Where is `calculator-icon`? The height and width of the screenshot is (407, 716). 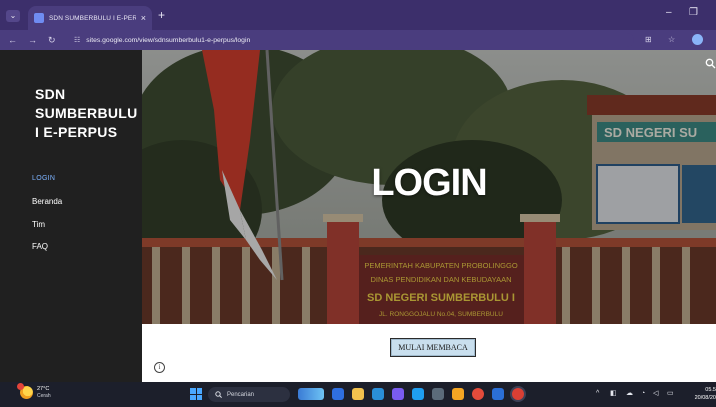 calculator-icon is located at coordinates (438, 394).